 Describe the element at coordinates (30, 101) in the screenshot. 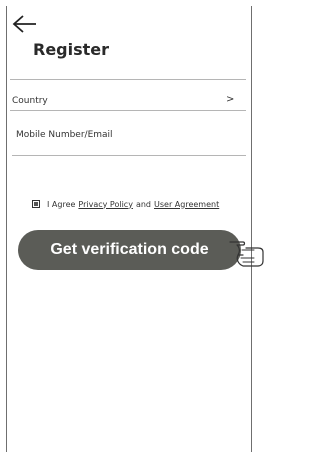

I see `country-label: Country` at that location.